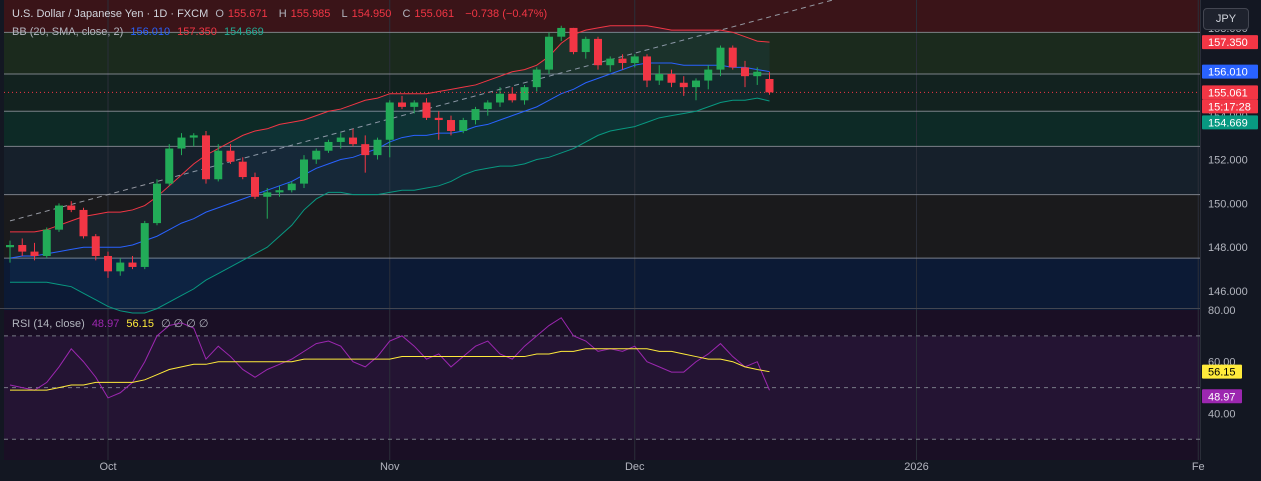 The image size is (1261, 481). What do you see at coordinates (1226, 19) in the screenshot?
I see `currency-button: JPY` at bounding box center [1226, 19].